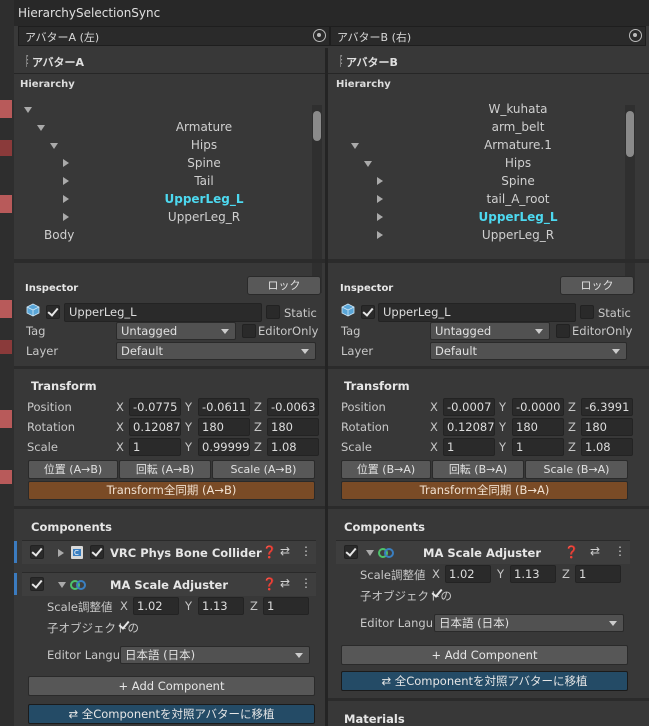 This screenshot has height=726, width=649. Describe the element at coordinates (576, 469) in the screenshot. I see `copy-scale-button: Scale (B→A)` at that location.